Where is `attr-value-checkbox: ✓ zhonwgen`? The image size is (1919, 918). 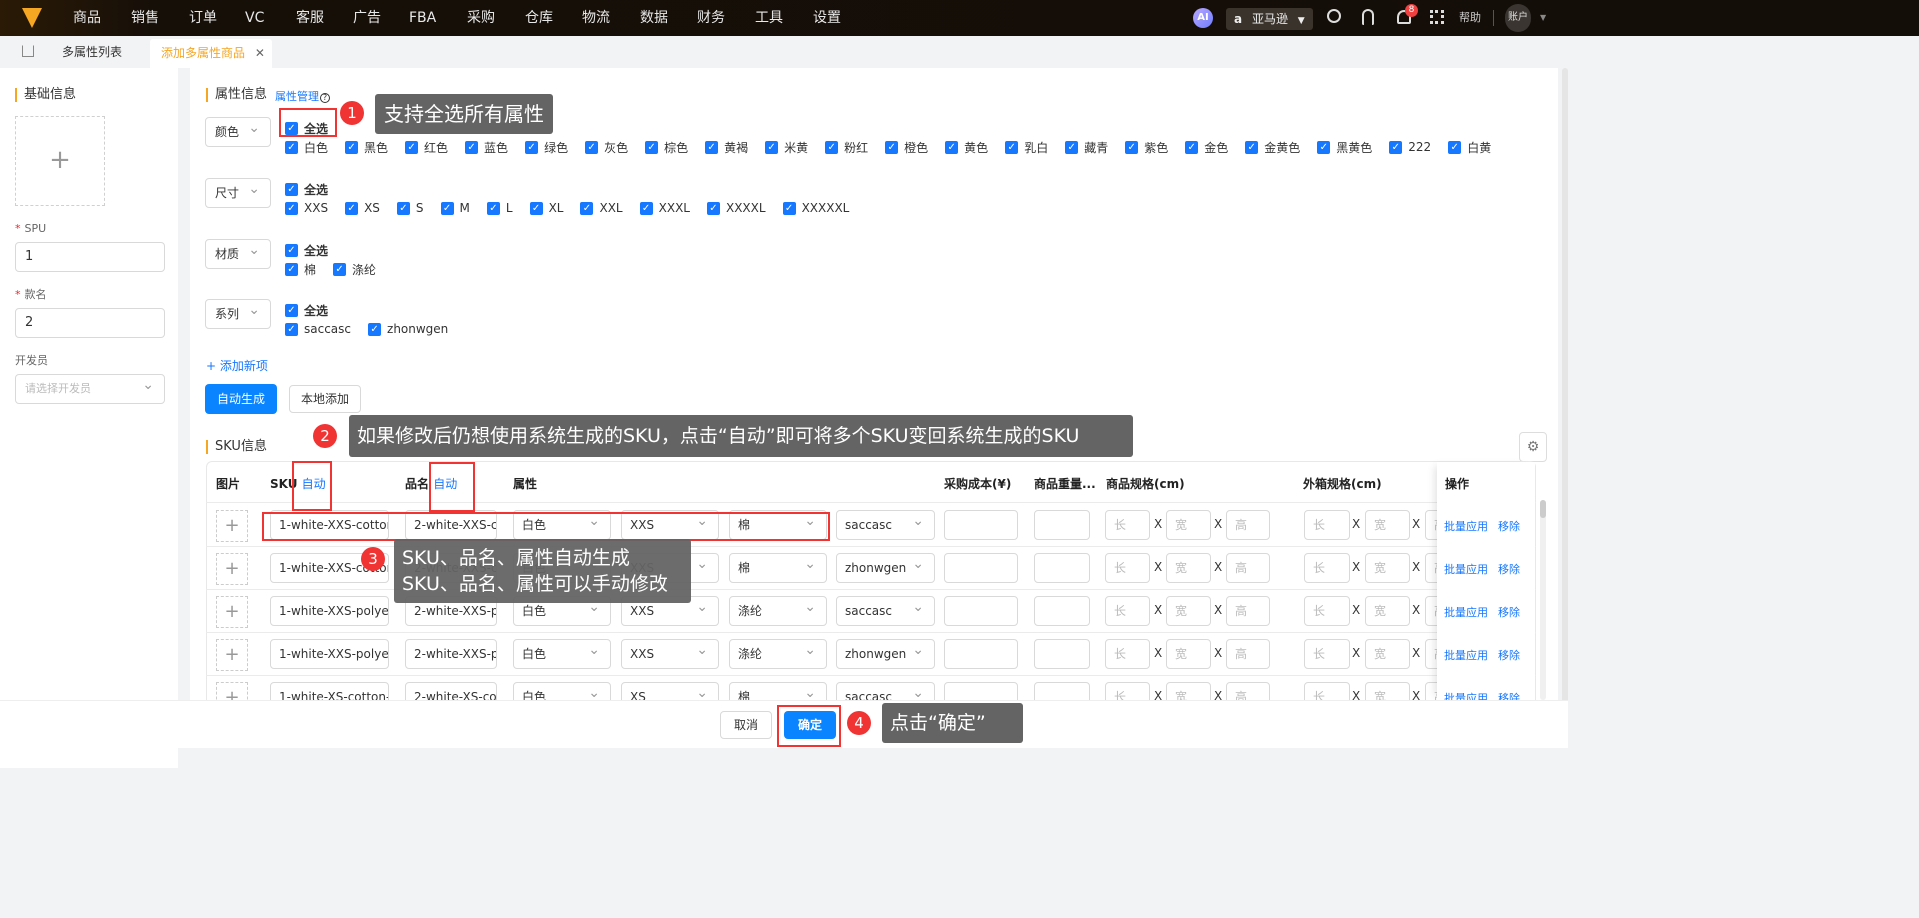 attr-value-checkbox: ✓ zhonwgen is located at coordinates (408, 329).